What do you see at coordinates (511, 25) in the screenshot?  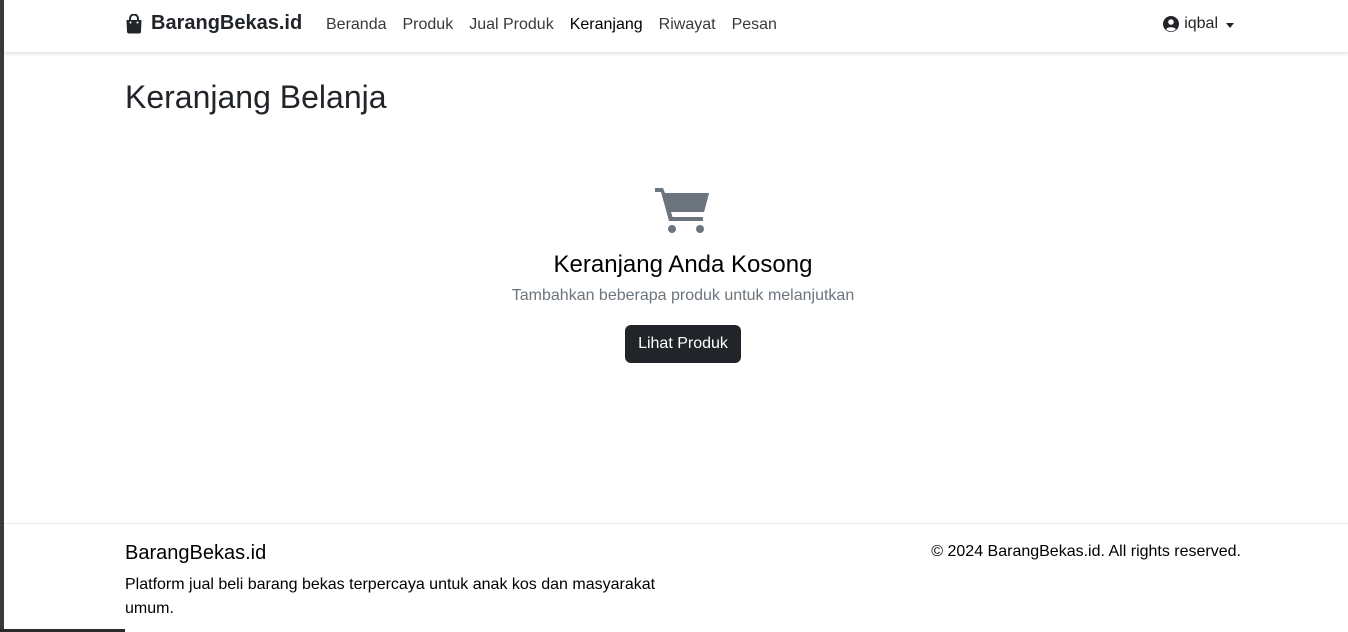 I see `nav-link-jual-produk: Jual Produk` at bounding box center [511, 25].